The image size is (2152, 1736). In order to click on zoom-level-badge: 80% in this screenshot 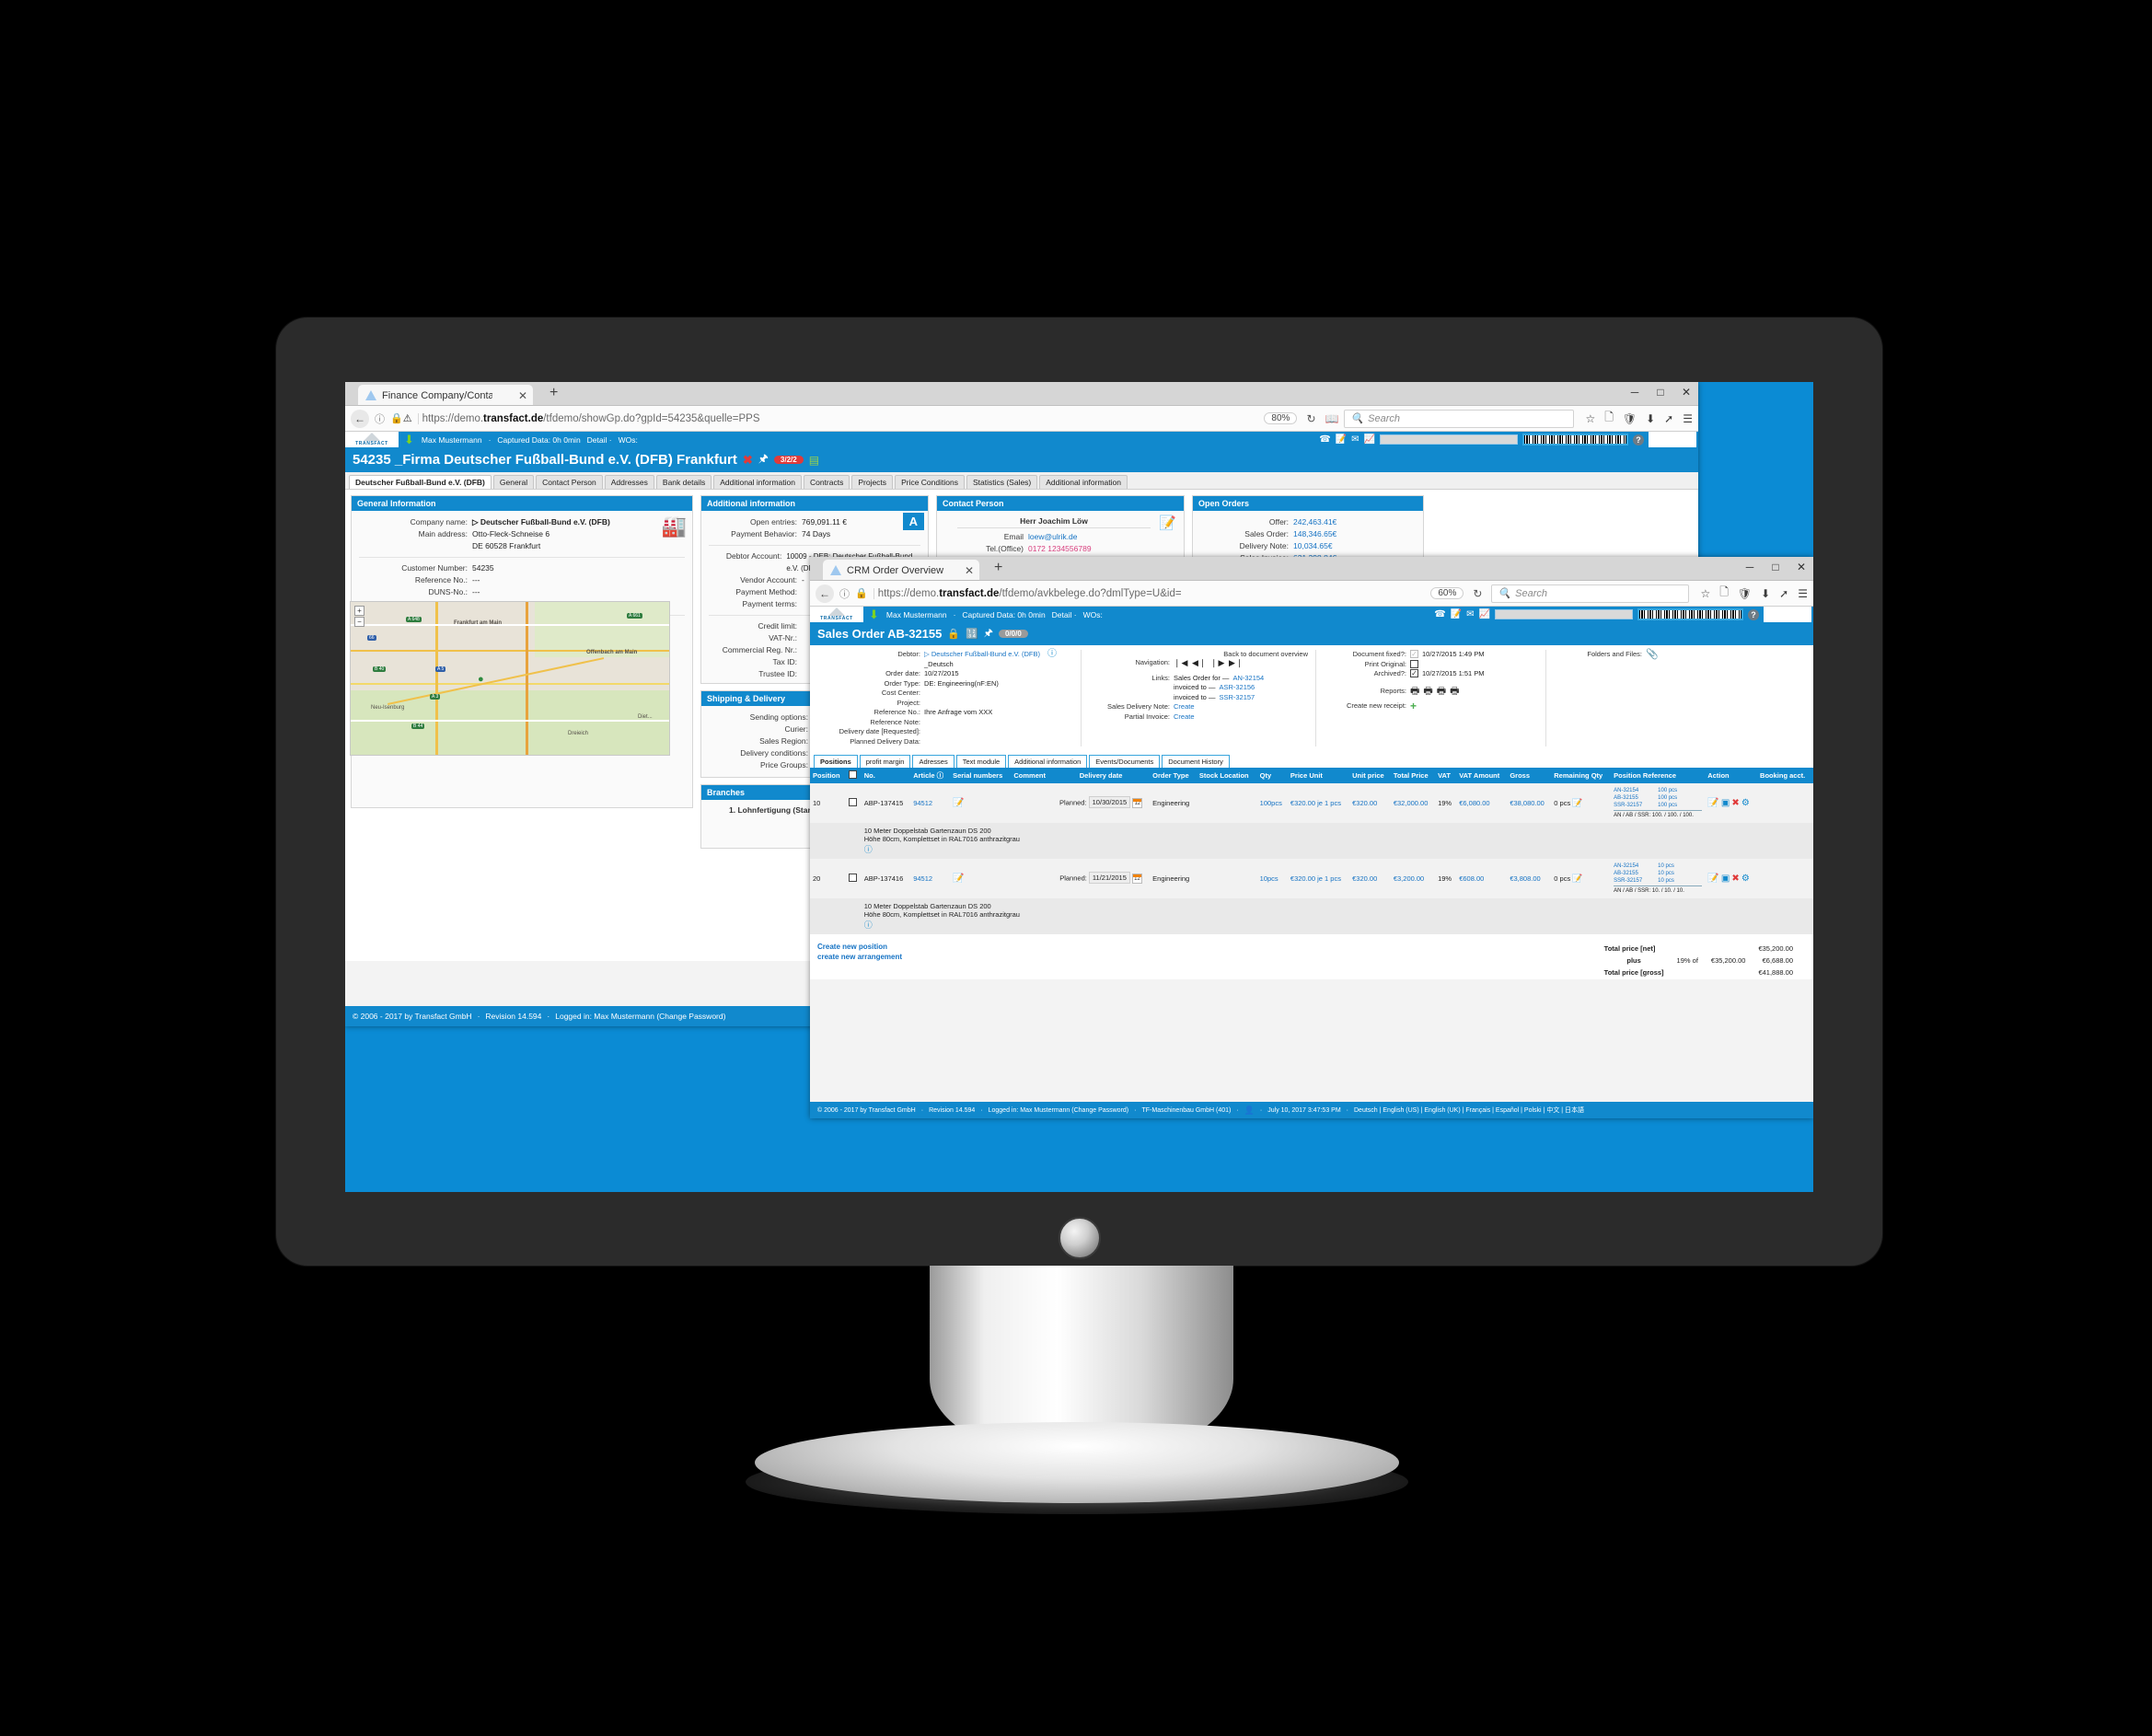, I will do `click(1281, 418)`.